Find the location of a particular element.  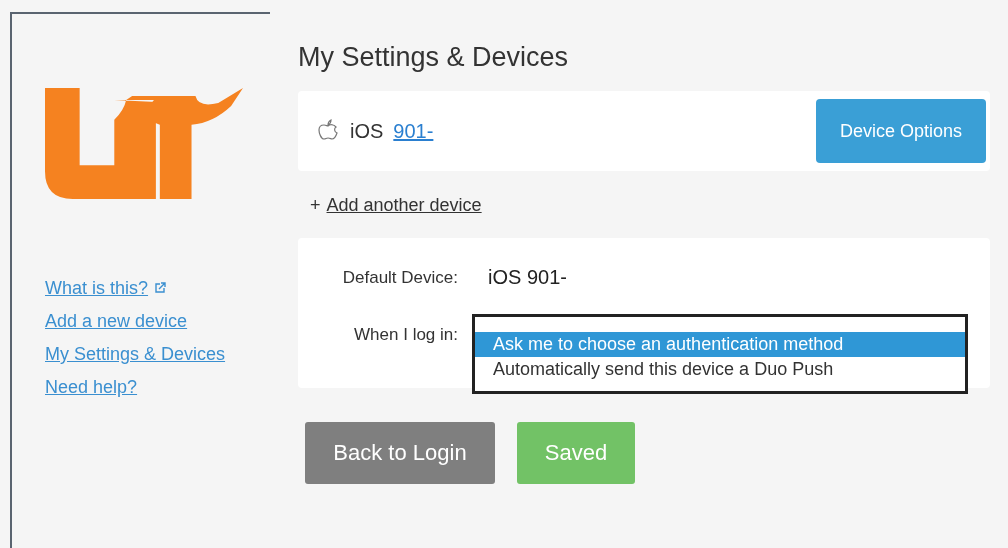

add-device-link: Add another device is located at coordinates (404, 205).